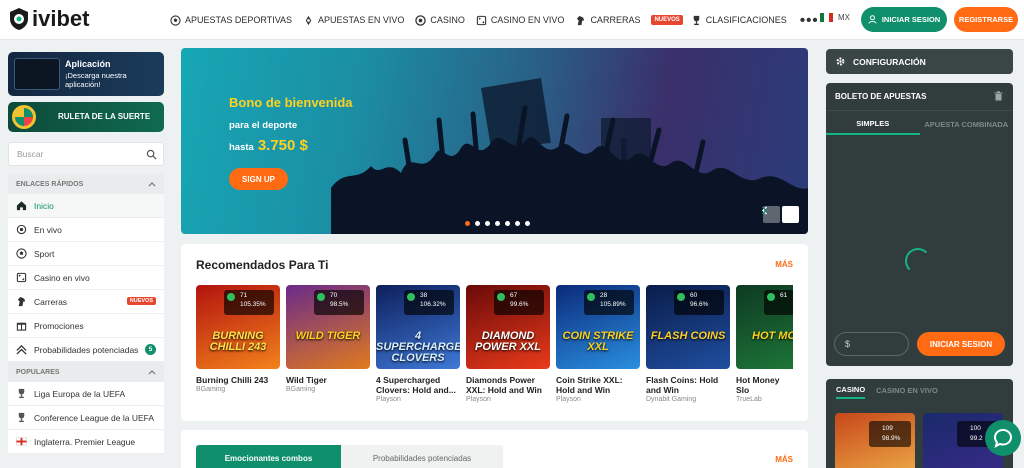 The width and height of the screenshot is (1024, 468). Describe the element at coordinates (1003, 438) in the screenshot. I see `chat-button` at that location.